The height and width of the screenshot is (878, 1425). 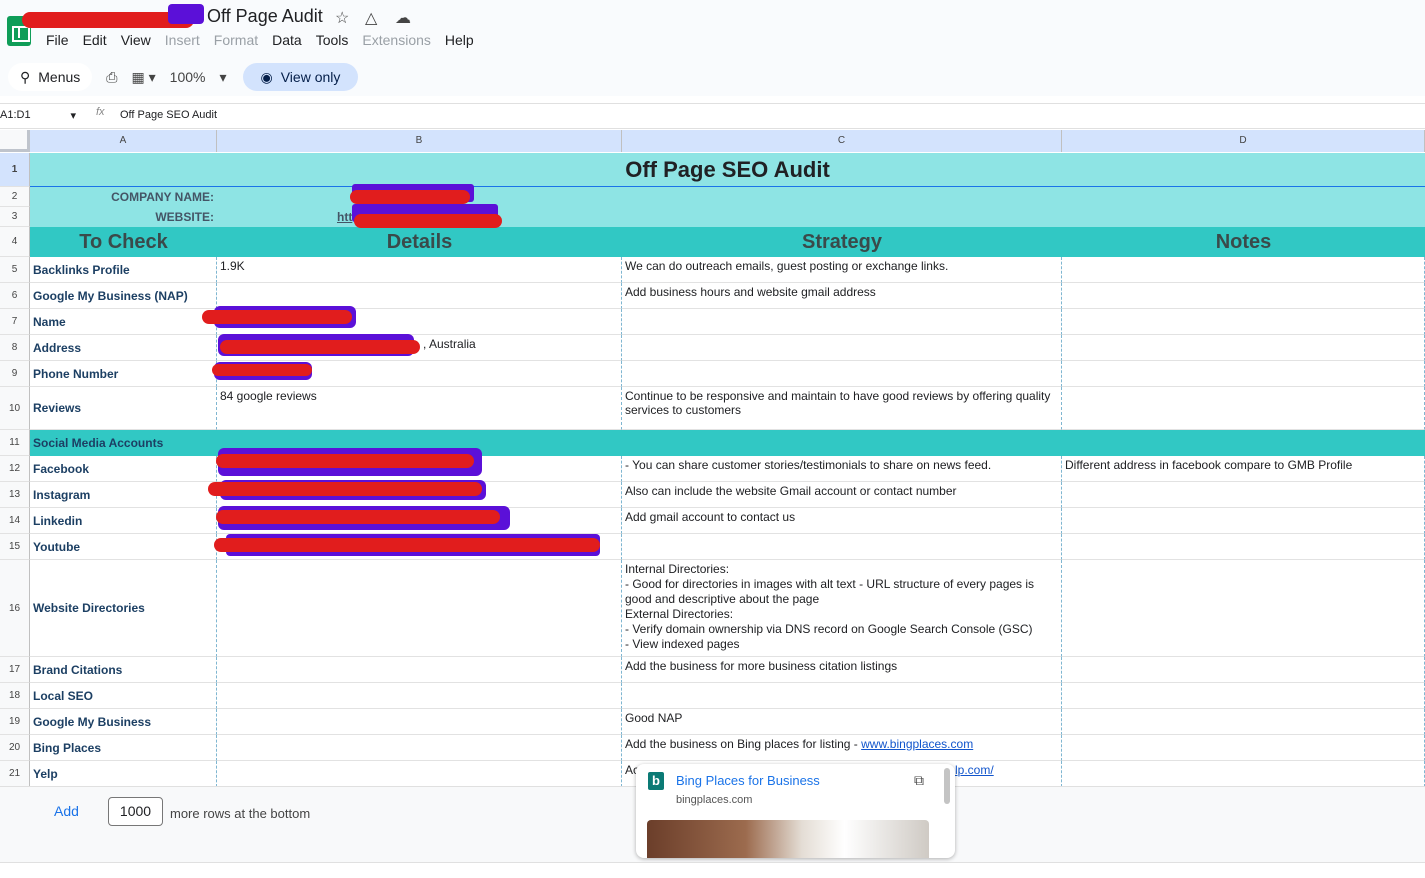 I want to click on row-number: 20, so click(x=15, y=748).